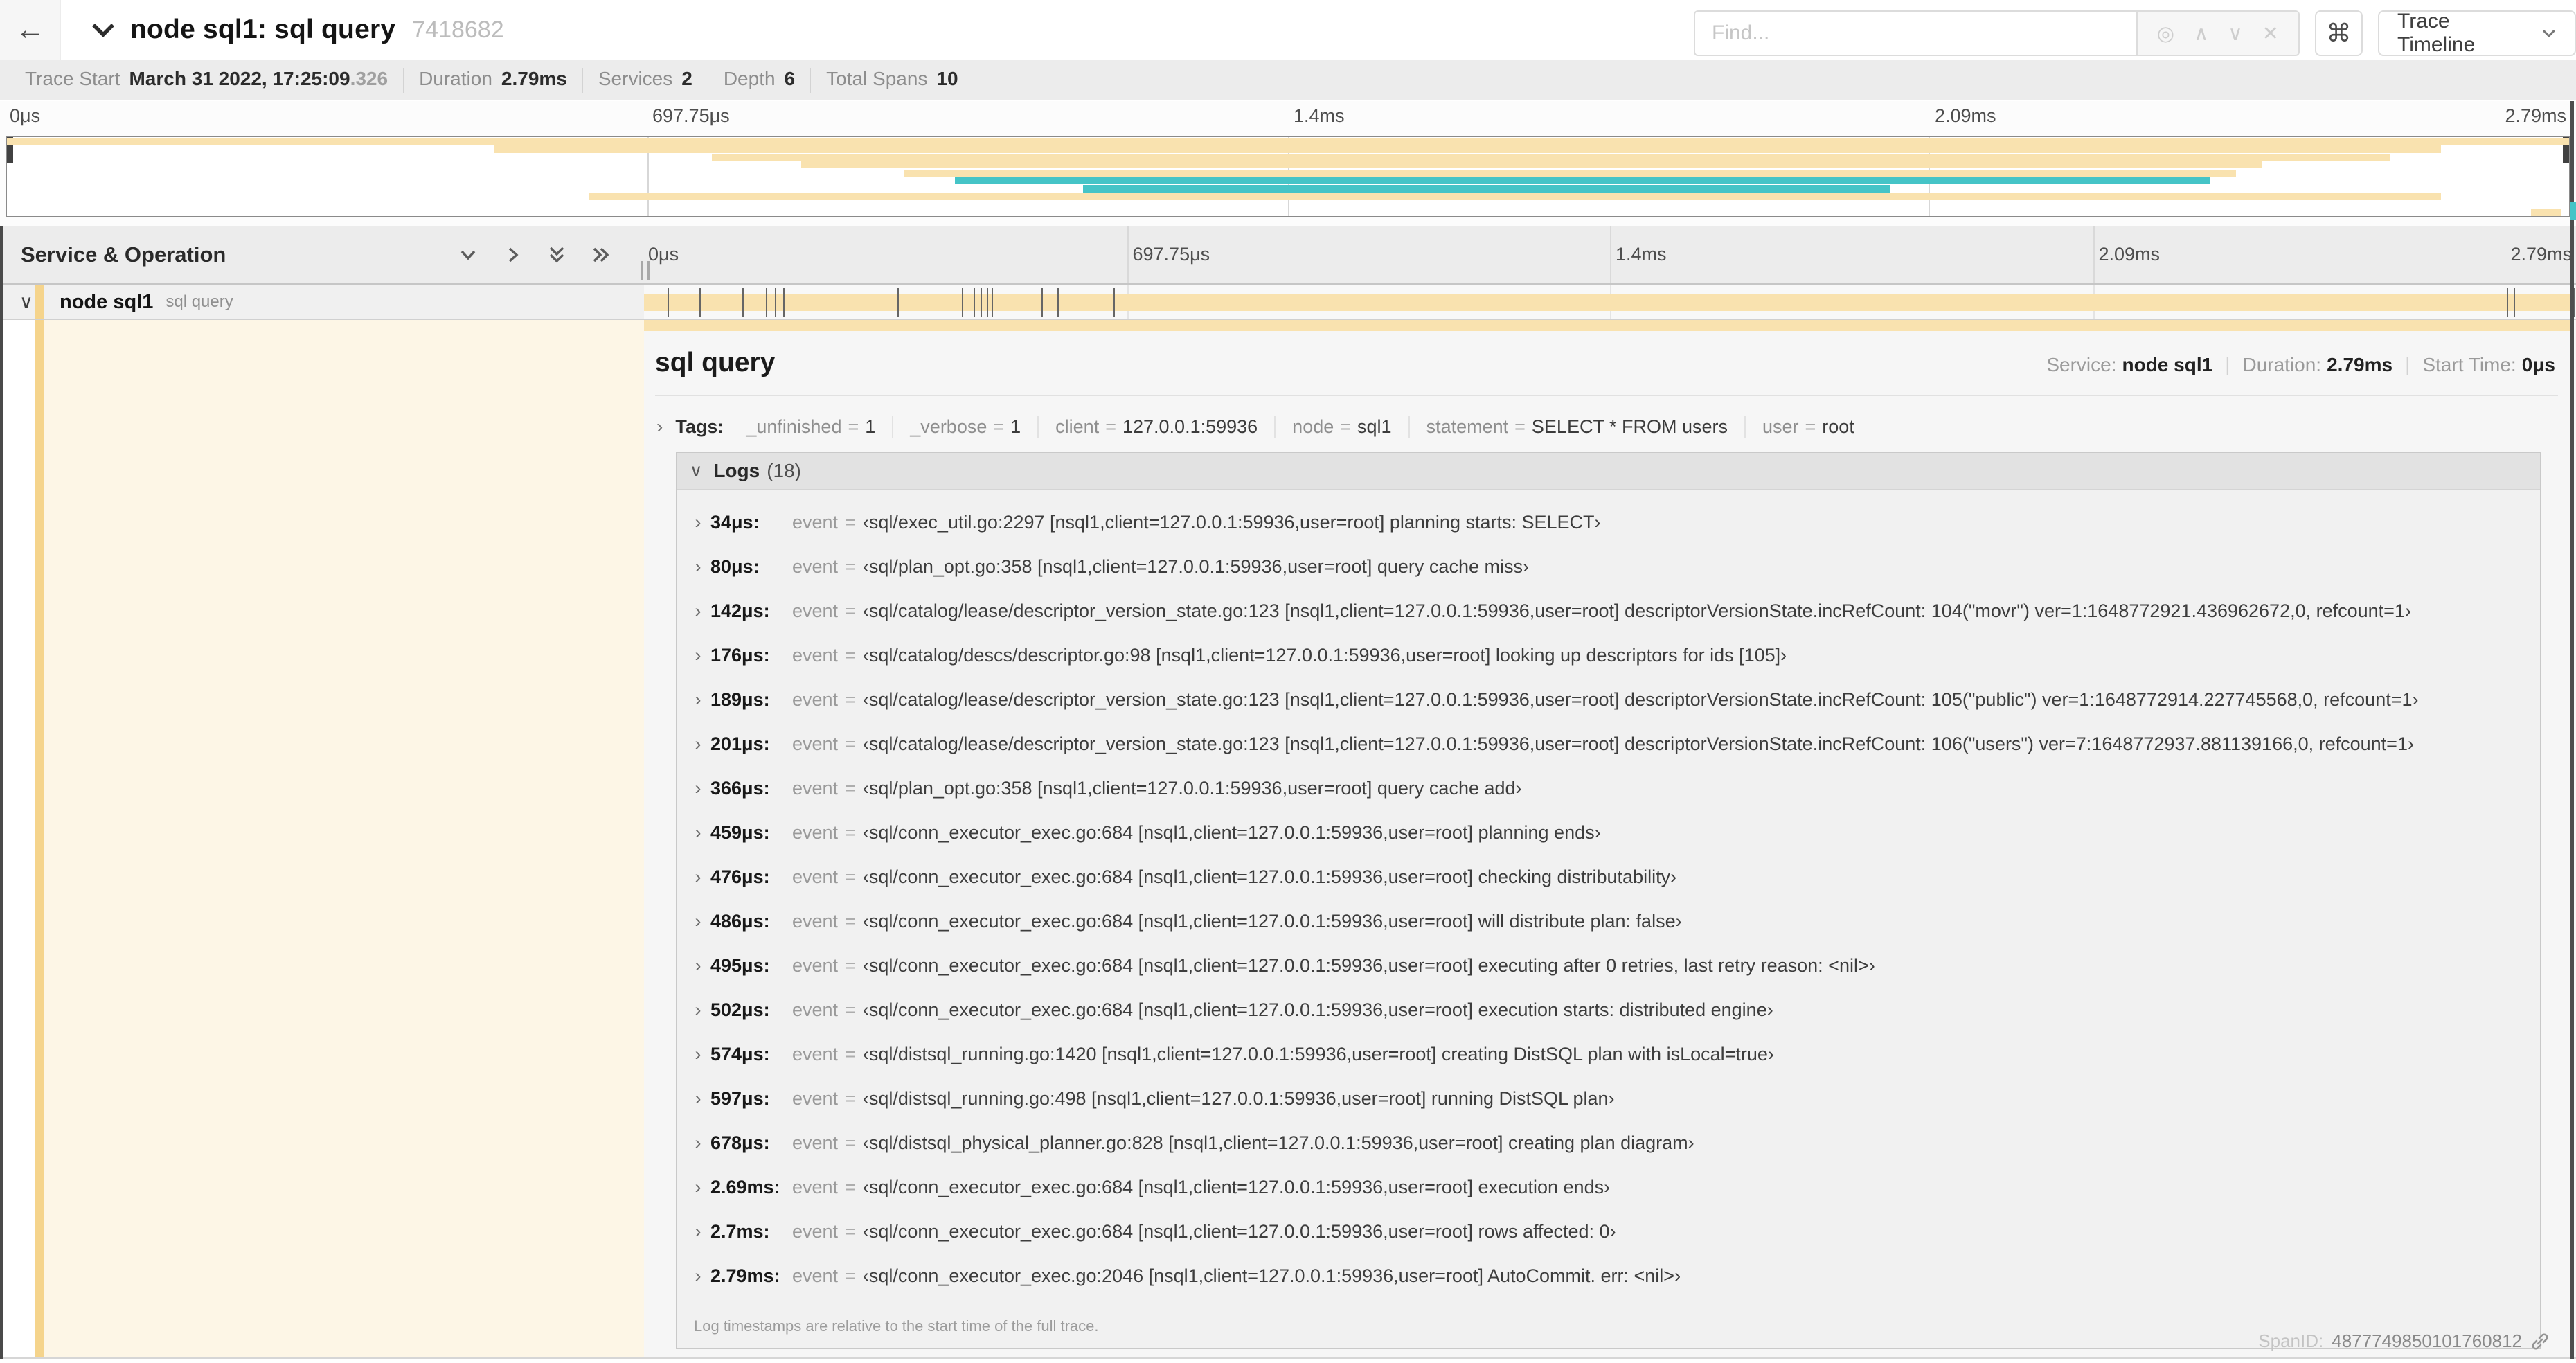 The height and width of the screenshot is (1363, 2576). What do you see at coordinates (534, 255) in the screenshot?
I see `row-collapse-controls` at bounding box center [534, 255].